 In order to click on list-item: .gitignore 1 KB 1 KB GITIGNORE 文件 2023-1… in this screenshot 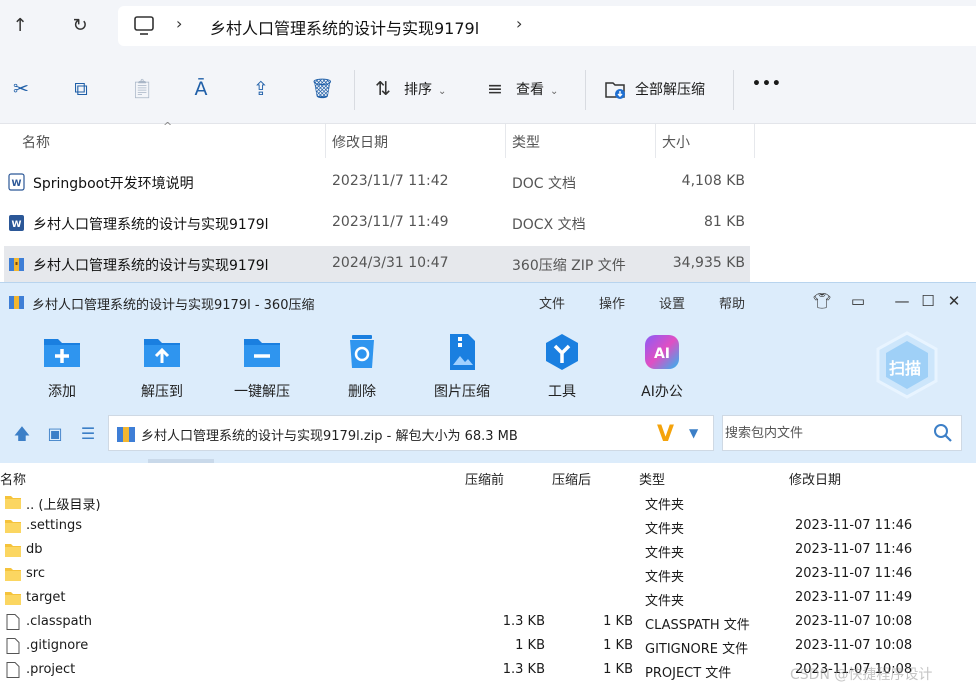, I will do `click(488, 646)`.